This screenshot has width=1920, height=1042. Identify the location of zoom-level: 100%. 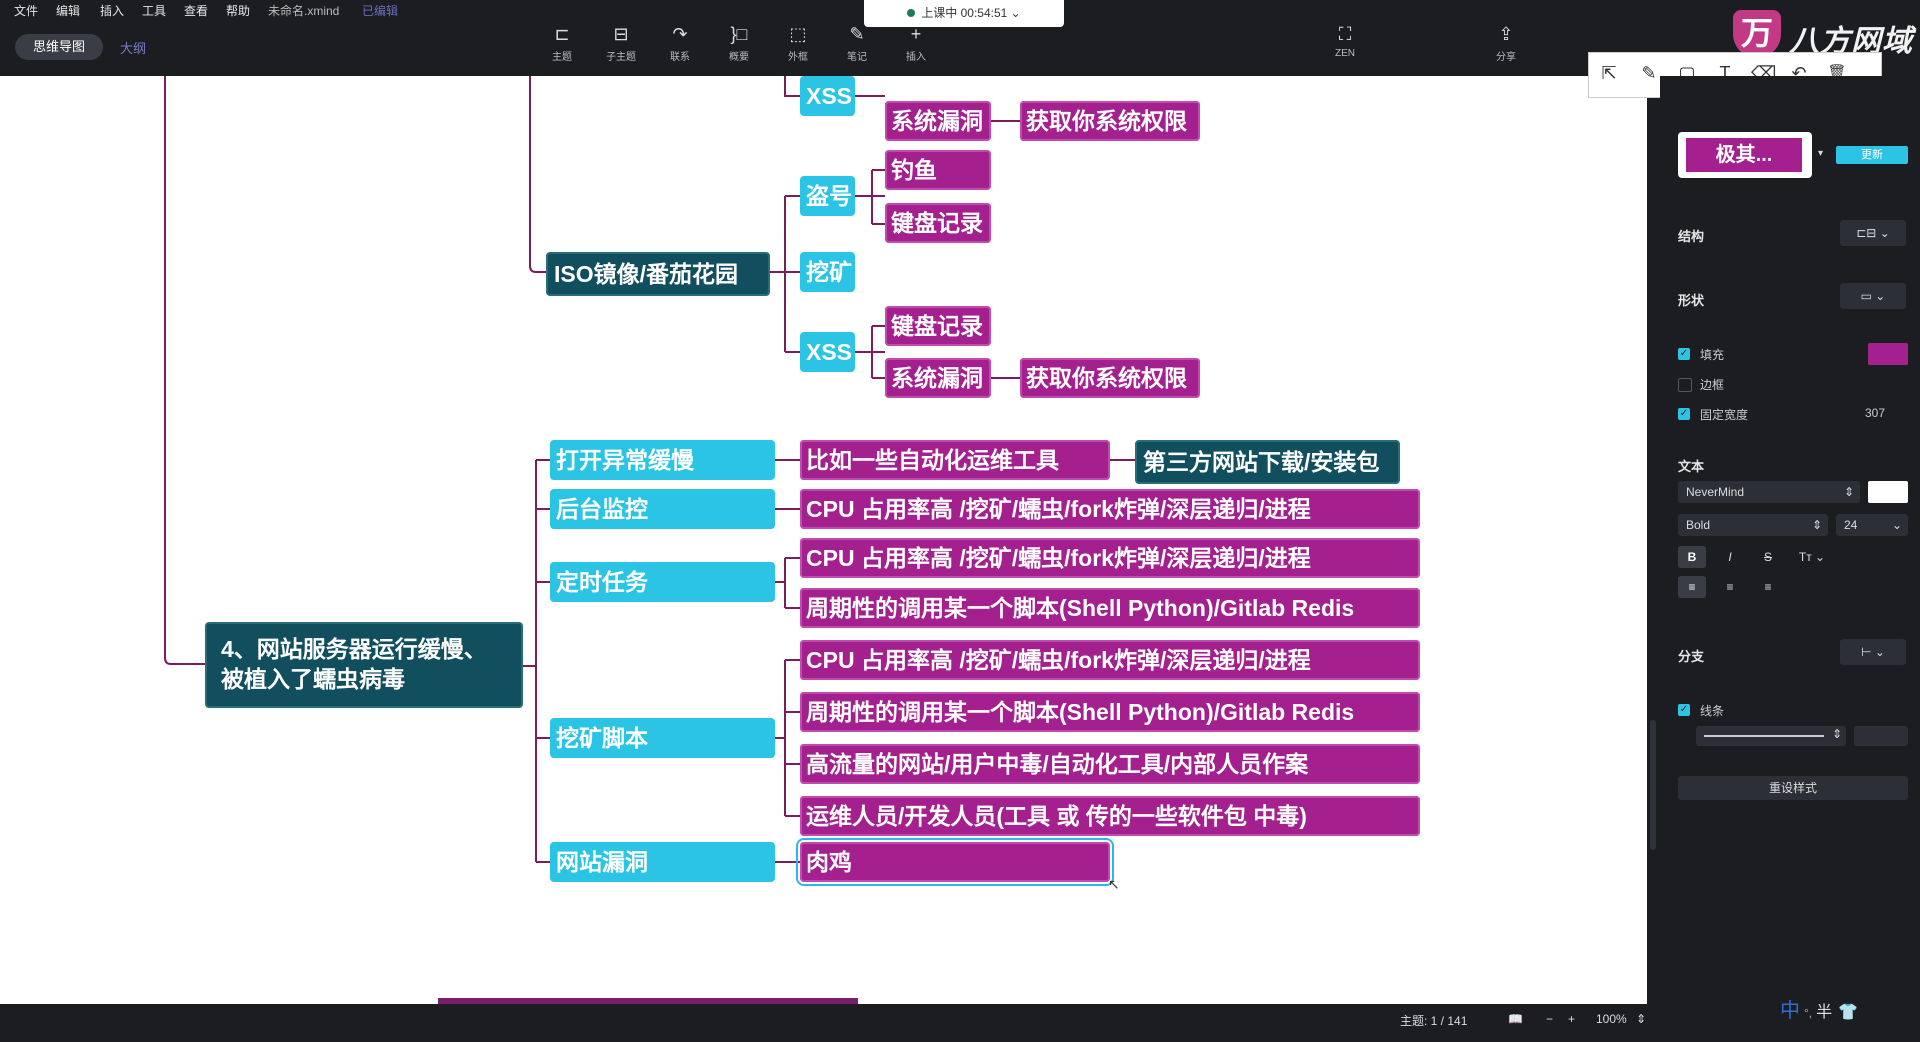
(1611, 1019).